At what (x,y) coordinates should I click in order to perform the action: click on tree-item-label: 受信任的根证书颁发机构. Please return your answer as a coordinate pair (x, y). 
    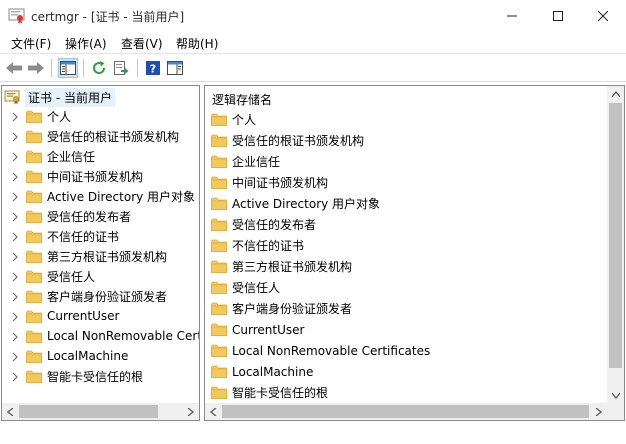
    Looking at the image, I should click on (113, 136).